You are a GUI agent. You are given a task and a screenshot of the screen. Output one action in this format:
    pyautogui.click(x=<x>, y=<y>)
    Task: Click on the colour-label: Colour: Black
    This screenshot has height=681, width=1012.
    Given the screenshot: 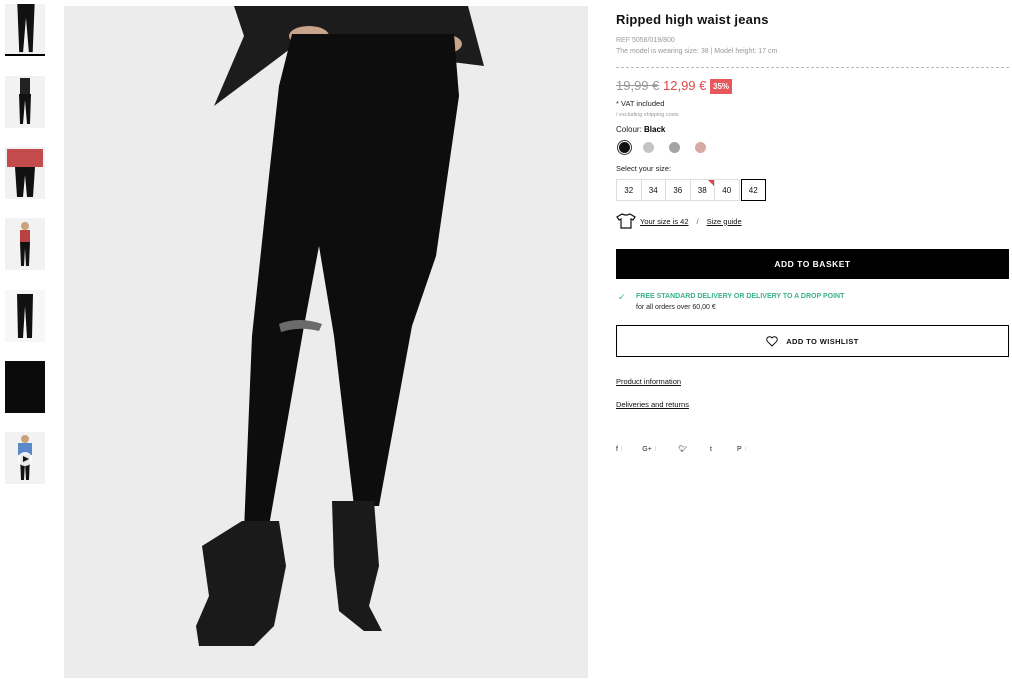 What is the action you would take?
    pyautogui.click(x=640, y=129)
    